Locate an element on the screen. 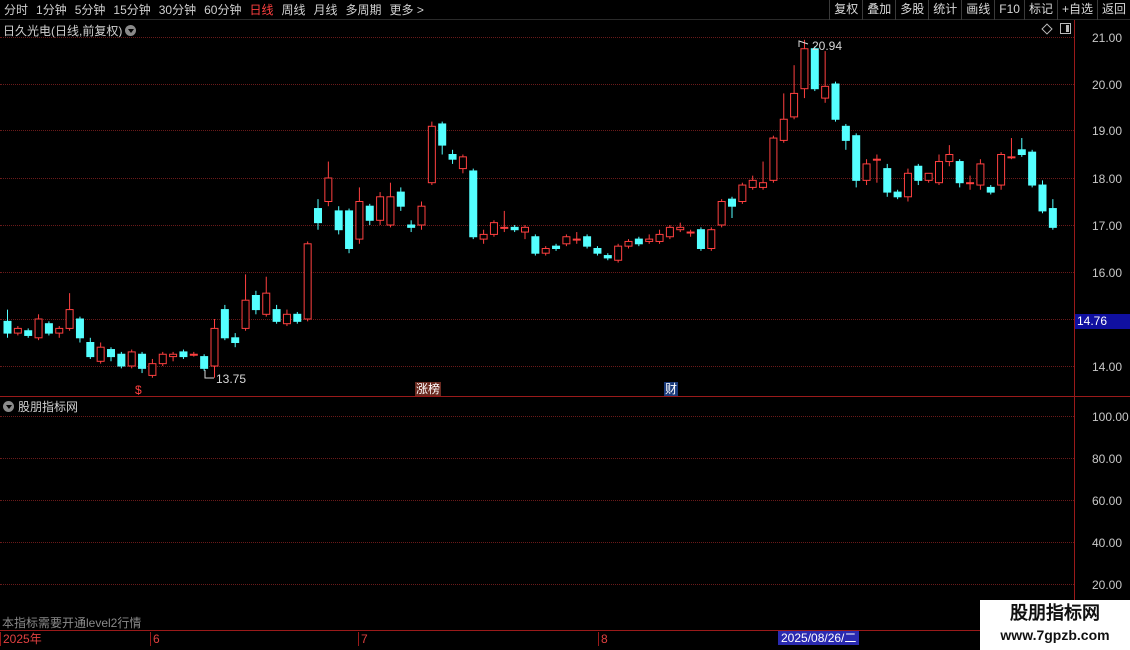 The height and width of the screenshot is (650, 1130). period-tab: 多周期 is located at coordinates (364, 10).